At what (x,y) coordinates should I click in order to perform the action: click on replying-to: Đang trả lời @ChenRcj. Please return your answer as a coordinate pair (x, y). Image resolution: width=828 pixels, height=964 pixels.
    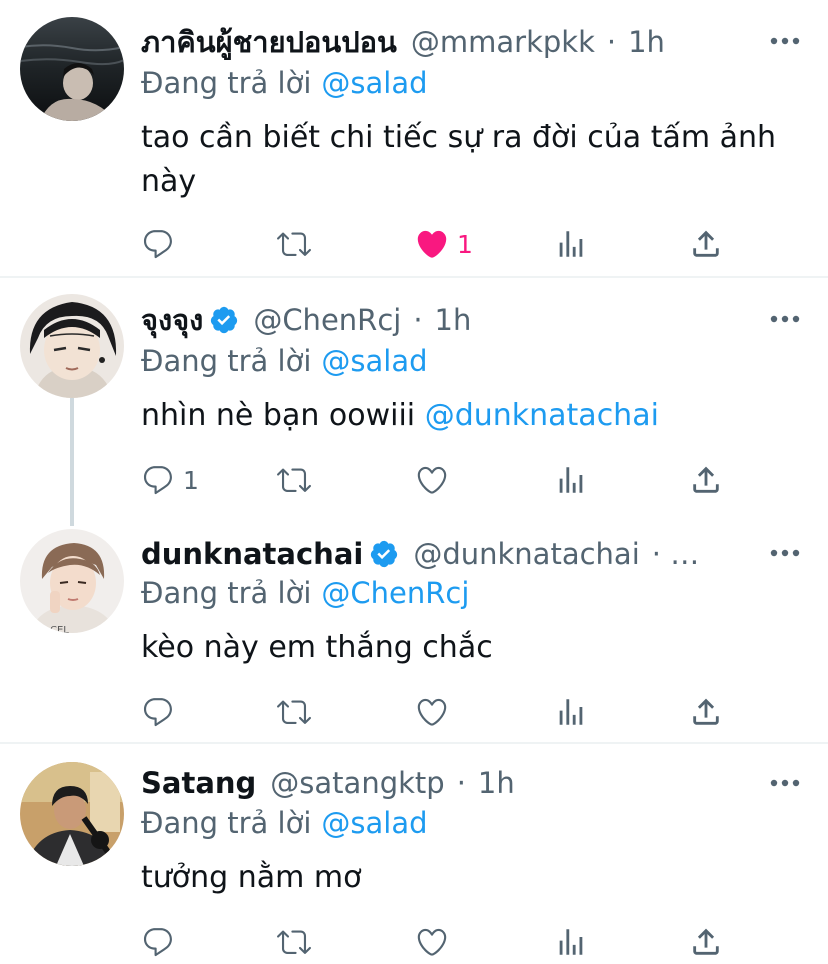
    Looking at the image, I should click on (305, 593).